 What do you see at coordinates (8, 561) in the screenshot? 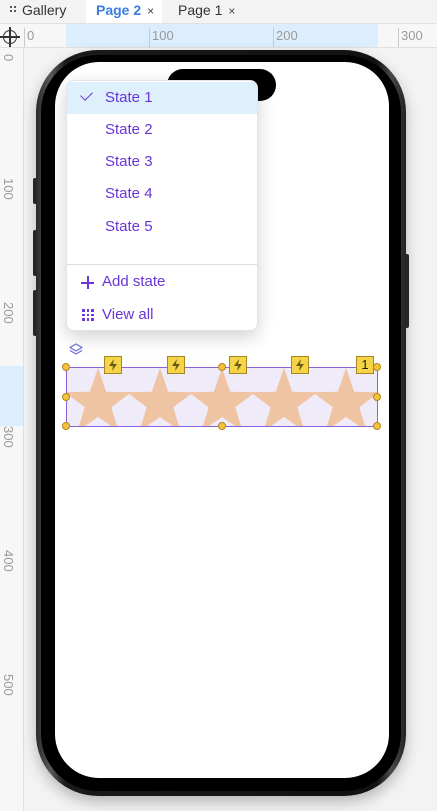
I see `ruler-label: 400` at bounding box center [8, 561].